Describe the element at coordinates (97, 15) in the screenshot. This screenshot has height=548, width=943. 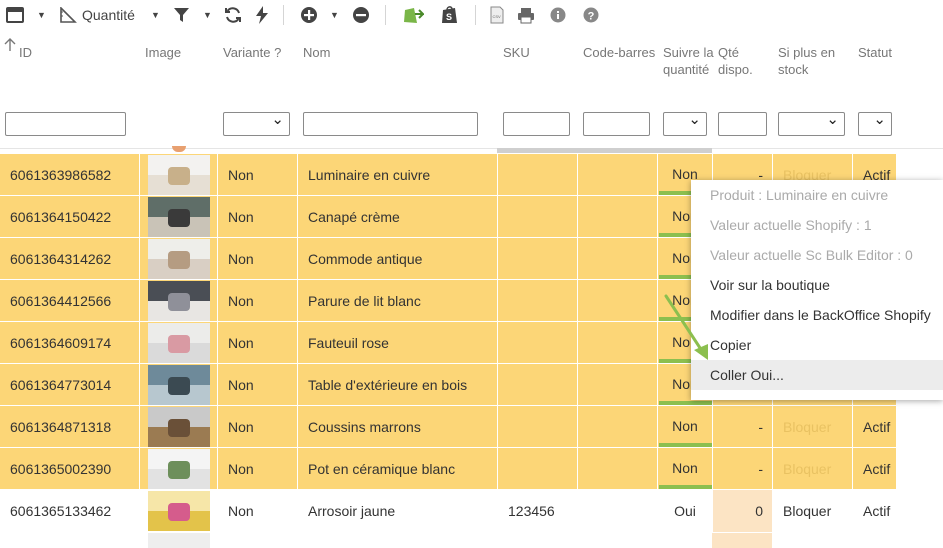
I see `quantity-selector: Quantité` at that location.